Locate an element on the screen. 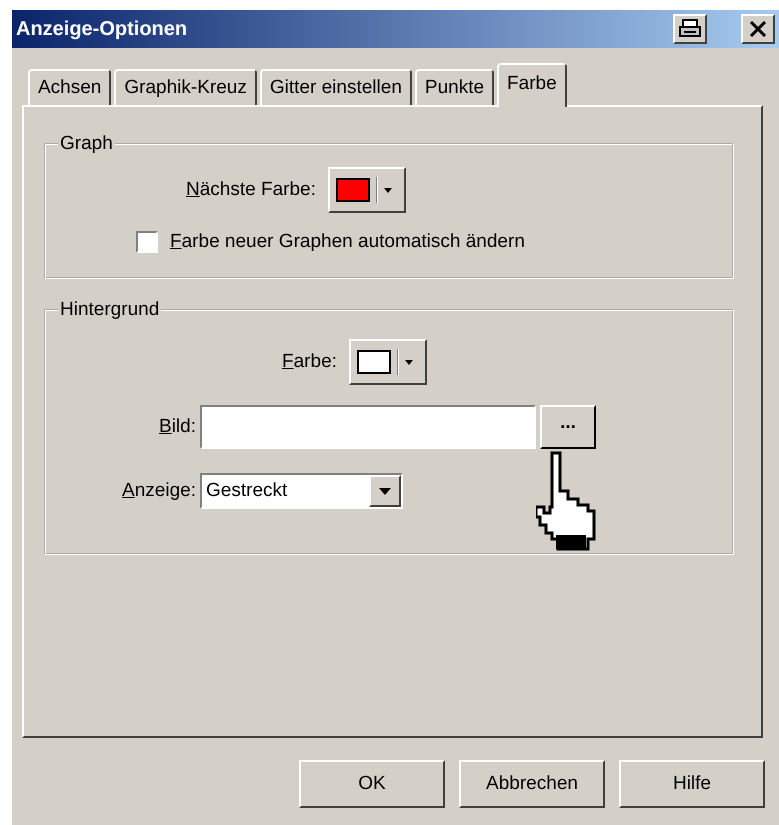  tab: Farbe is located at coordinates (532, 85).